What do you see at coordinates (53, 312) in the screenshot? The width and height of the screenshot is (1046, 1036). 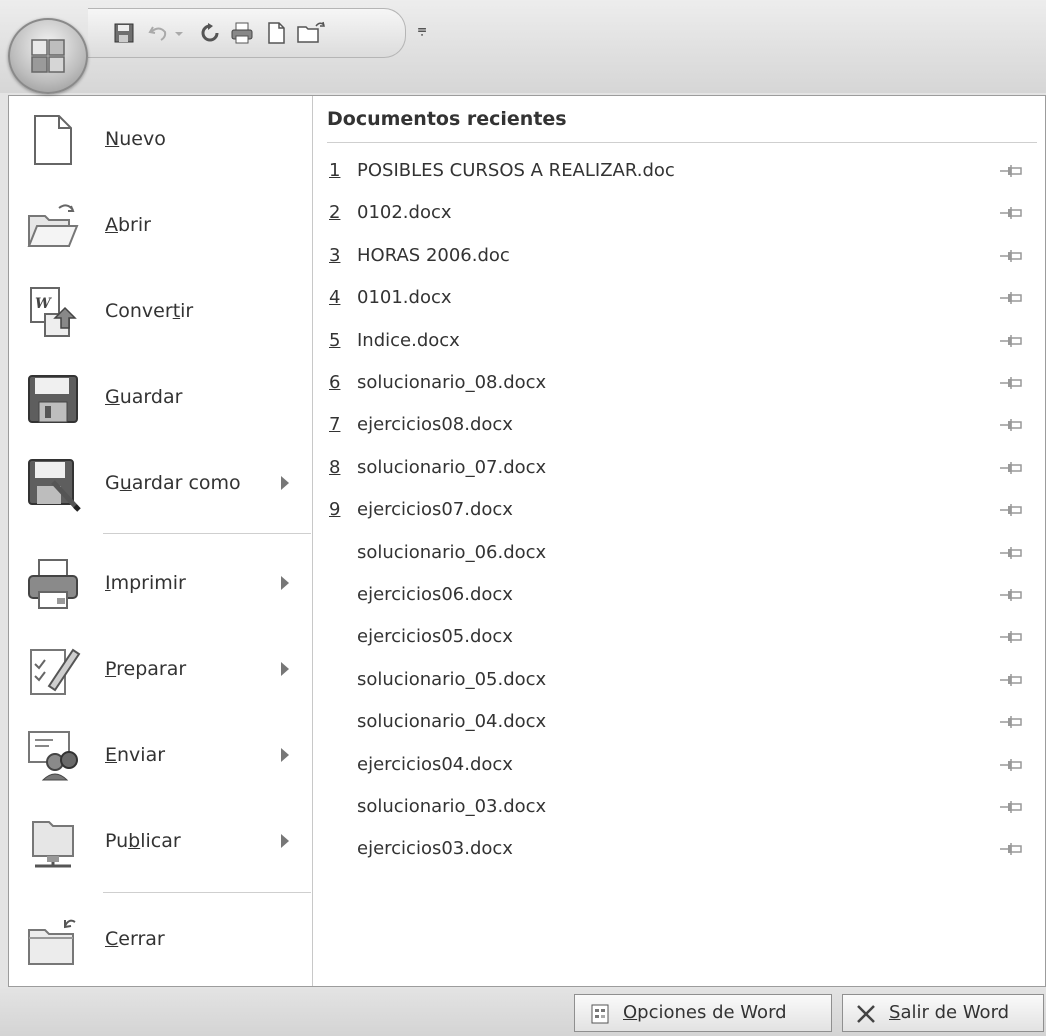 I see `convert-icon: W` at bounding box center [53, 312].